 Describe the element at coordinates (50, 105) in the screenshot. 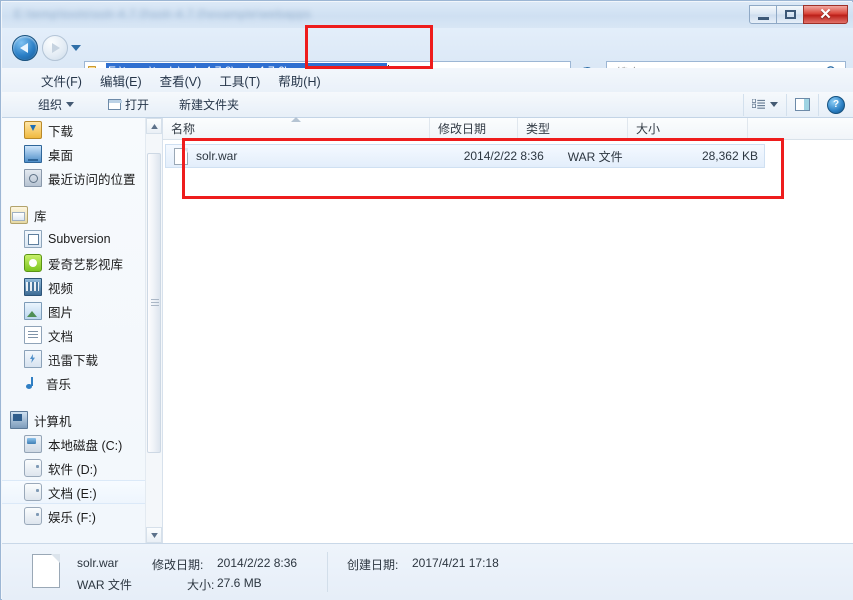

I see `organize-label: 组织` at that location.